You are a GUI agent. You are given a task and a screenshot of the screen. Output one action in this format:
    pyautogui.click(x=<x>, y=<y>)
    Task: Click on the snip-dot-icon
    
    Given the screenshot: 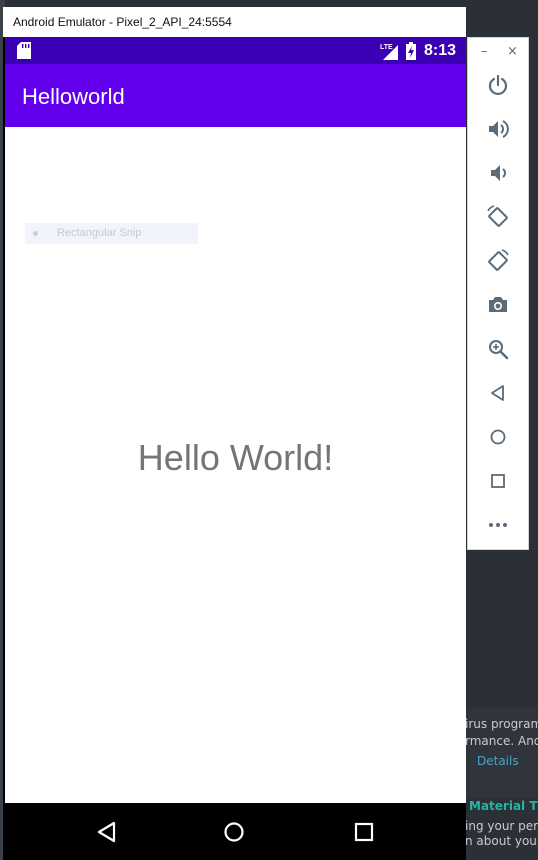 What is the action you would take?
    pyautogui.click(x=35, y=233)
    